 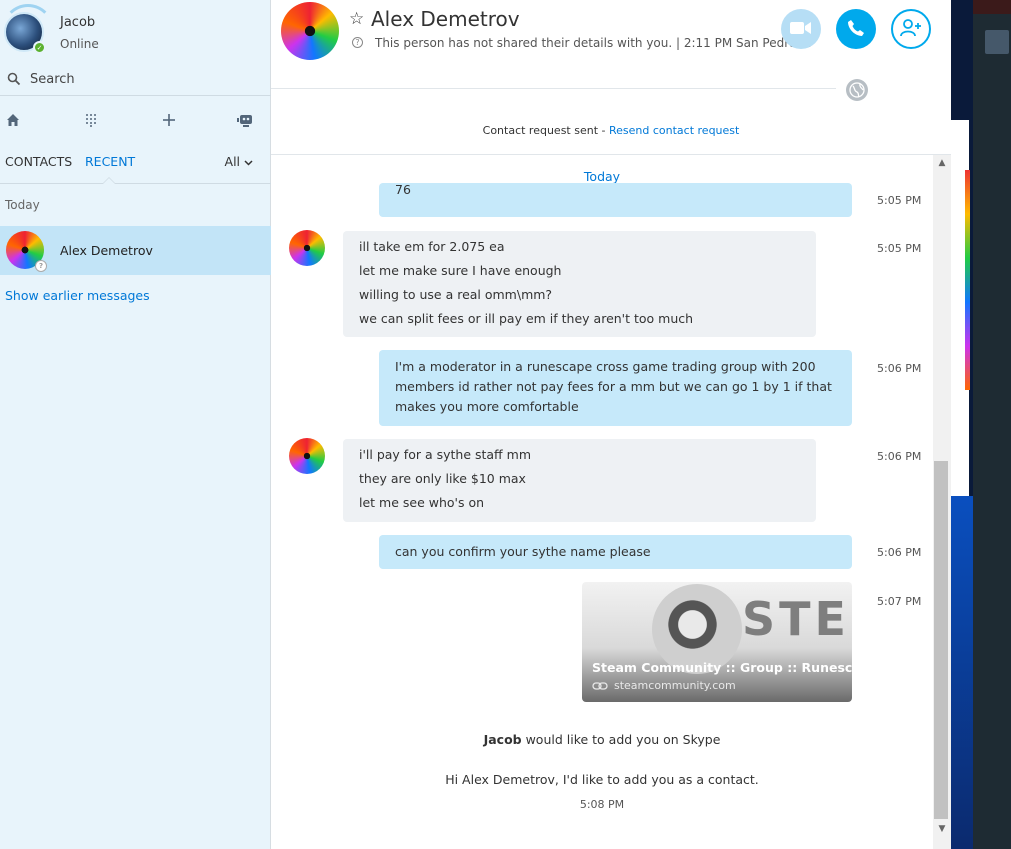 I want to click on message-line: i'll pay for a sythe staff mm, so click(x=445, y=454).